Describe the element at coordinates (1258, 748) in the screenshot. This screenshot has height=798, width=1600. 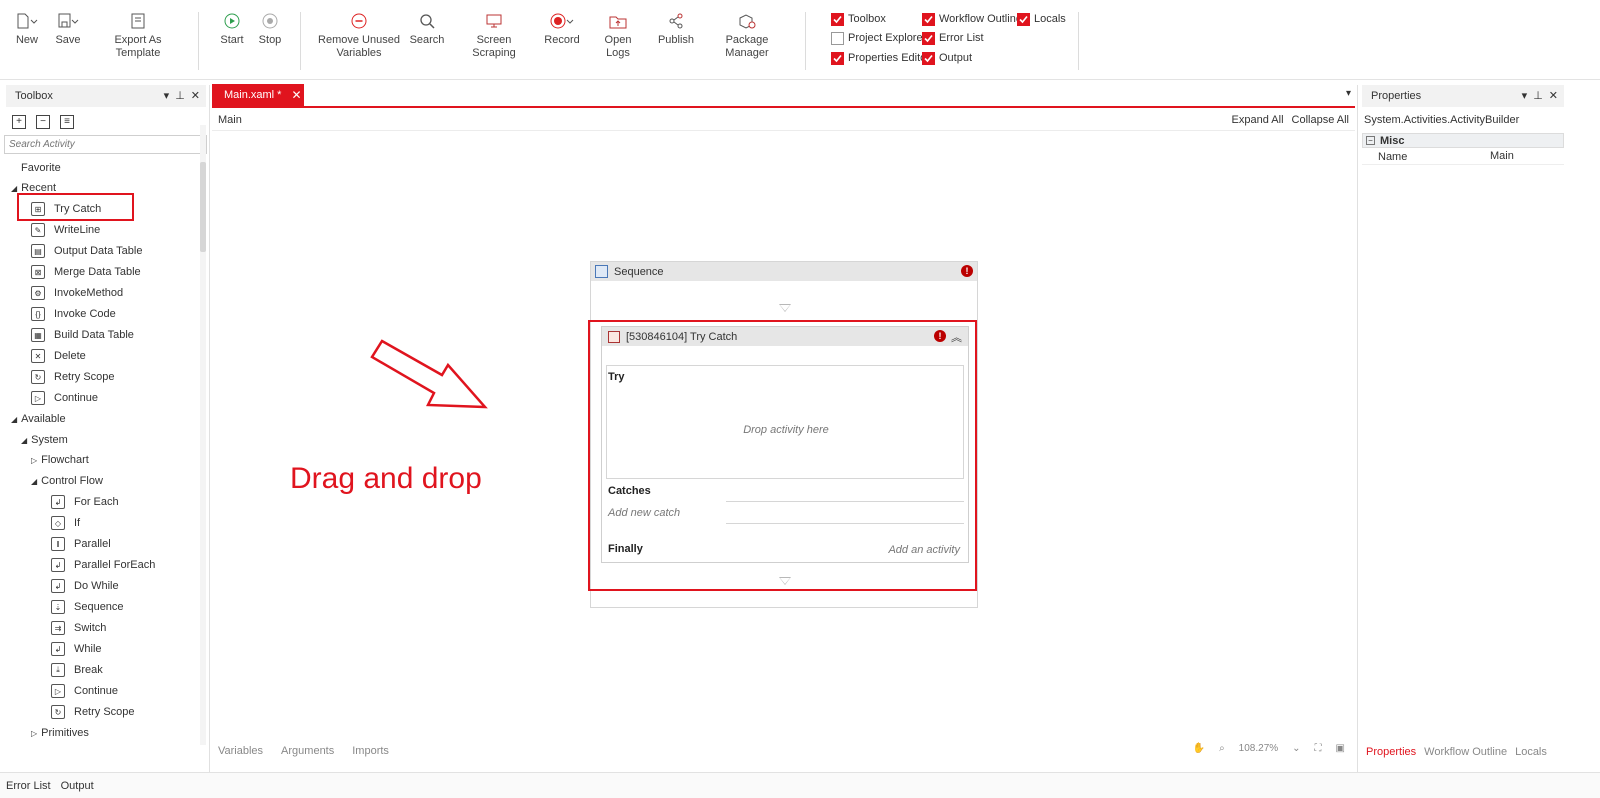
I see `zoom-level: 108.27%` at that location.